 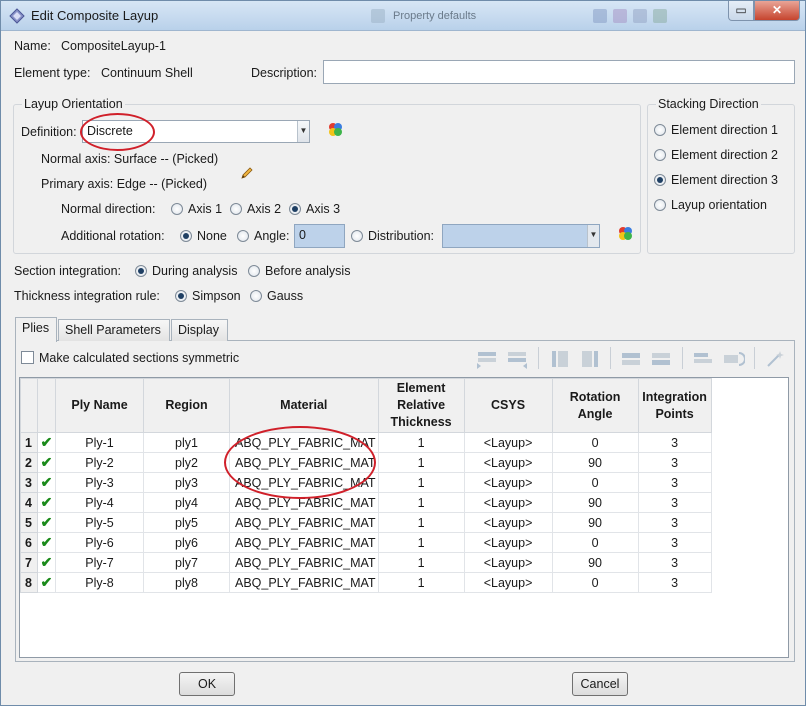 What do you see at coordinates (319, 236) in the screenshot?
I see `rotation-angle-input: 0` at bounding box center [319, 236].